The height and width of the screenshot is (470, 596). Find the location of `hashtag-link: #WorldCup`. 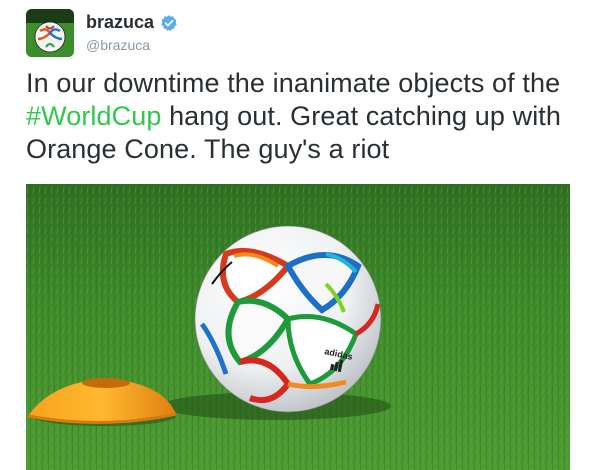

hashtag-link: #WorldCup is located at coordinates (93, 116).